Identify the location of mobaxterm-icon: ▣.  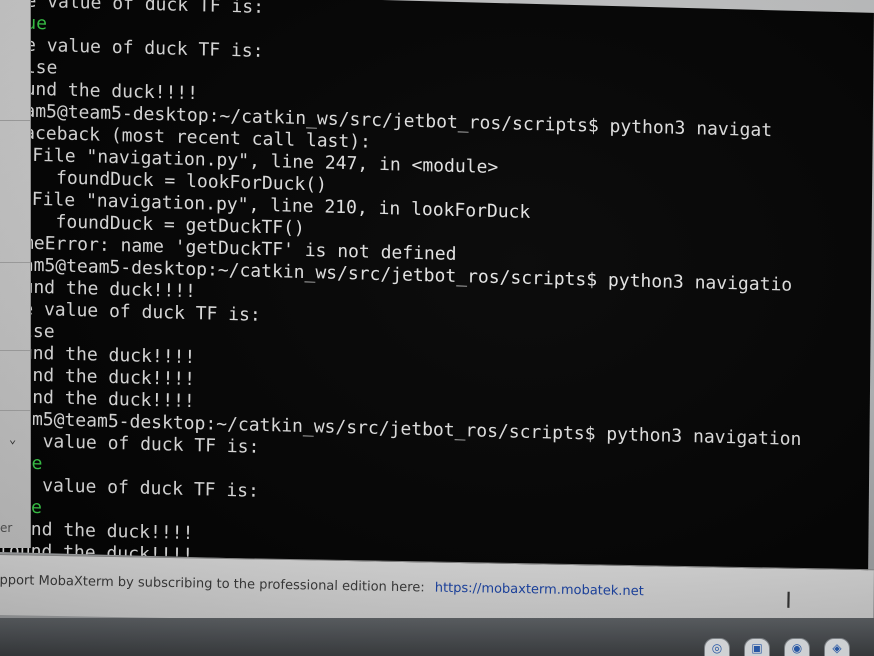
(757, 647).